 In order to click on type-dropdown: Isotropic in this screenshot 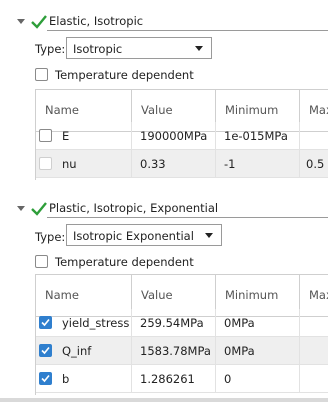, I will do `click(139, 48)`.